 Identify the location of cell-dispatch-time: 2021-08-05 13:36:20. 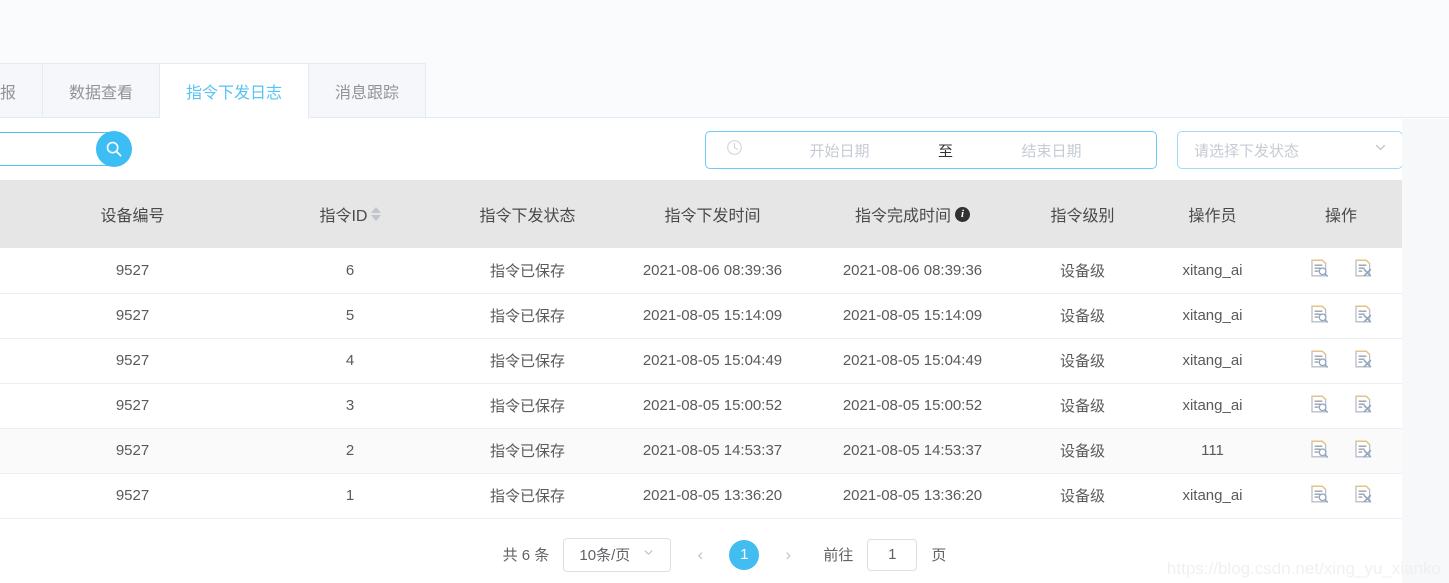
(712, 496).